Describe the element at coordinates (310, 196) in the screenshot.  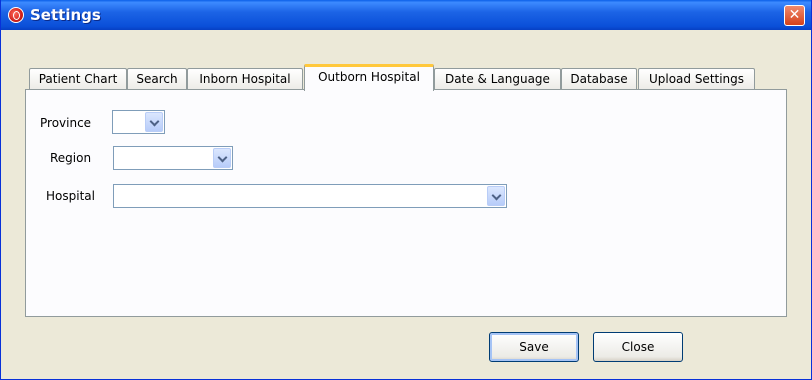
I see `hospital-dropdown` at that location.